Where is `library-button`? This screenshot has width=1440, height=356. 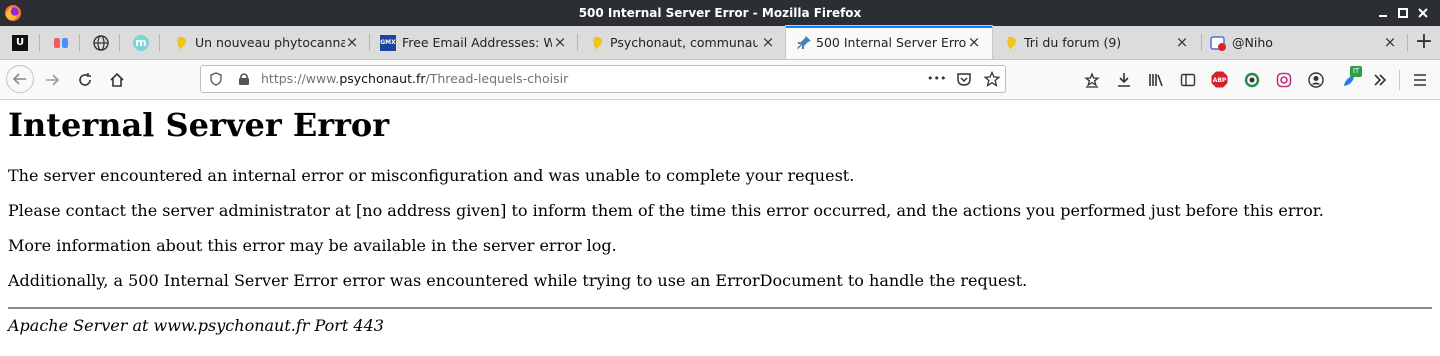
library-button is located at coordinates (1156, 80).